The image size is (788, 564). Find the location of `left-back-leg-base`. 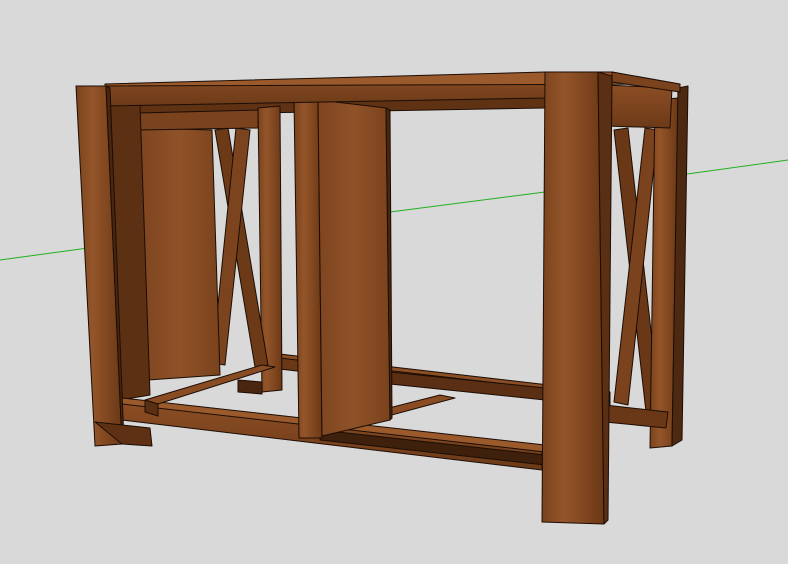

left-back-leg-base is located at coordinates (250, 387).